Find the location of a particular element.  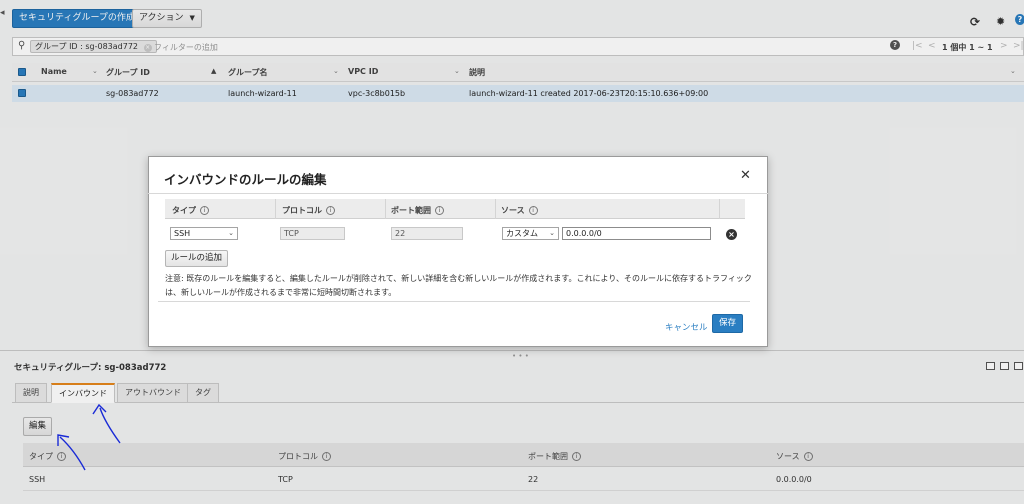

annotation-arrows is located at coordinates (89, 437).